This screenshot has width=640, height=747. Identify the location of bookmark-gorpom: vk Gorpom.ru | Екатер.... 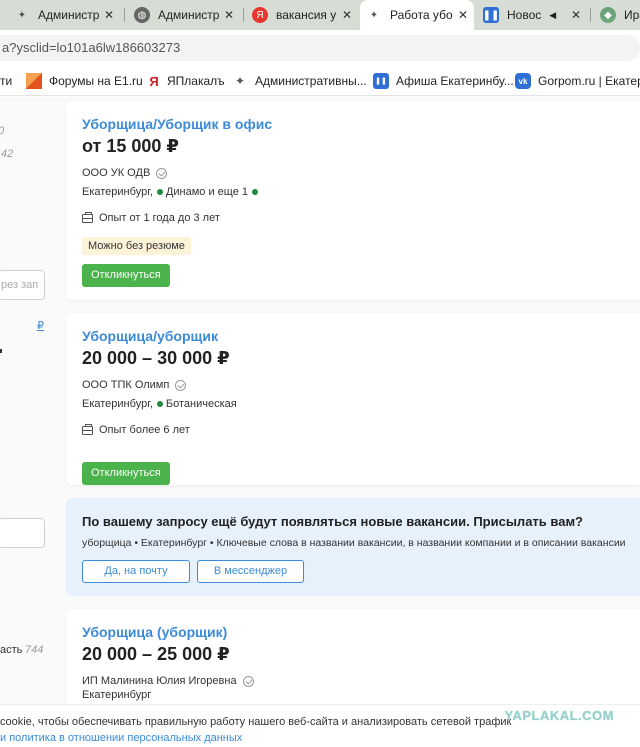
(577, 81).